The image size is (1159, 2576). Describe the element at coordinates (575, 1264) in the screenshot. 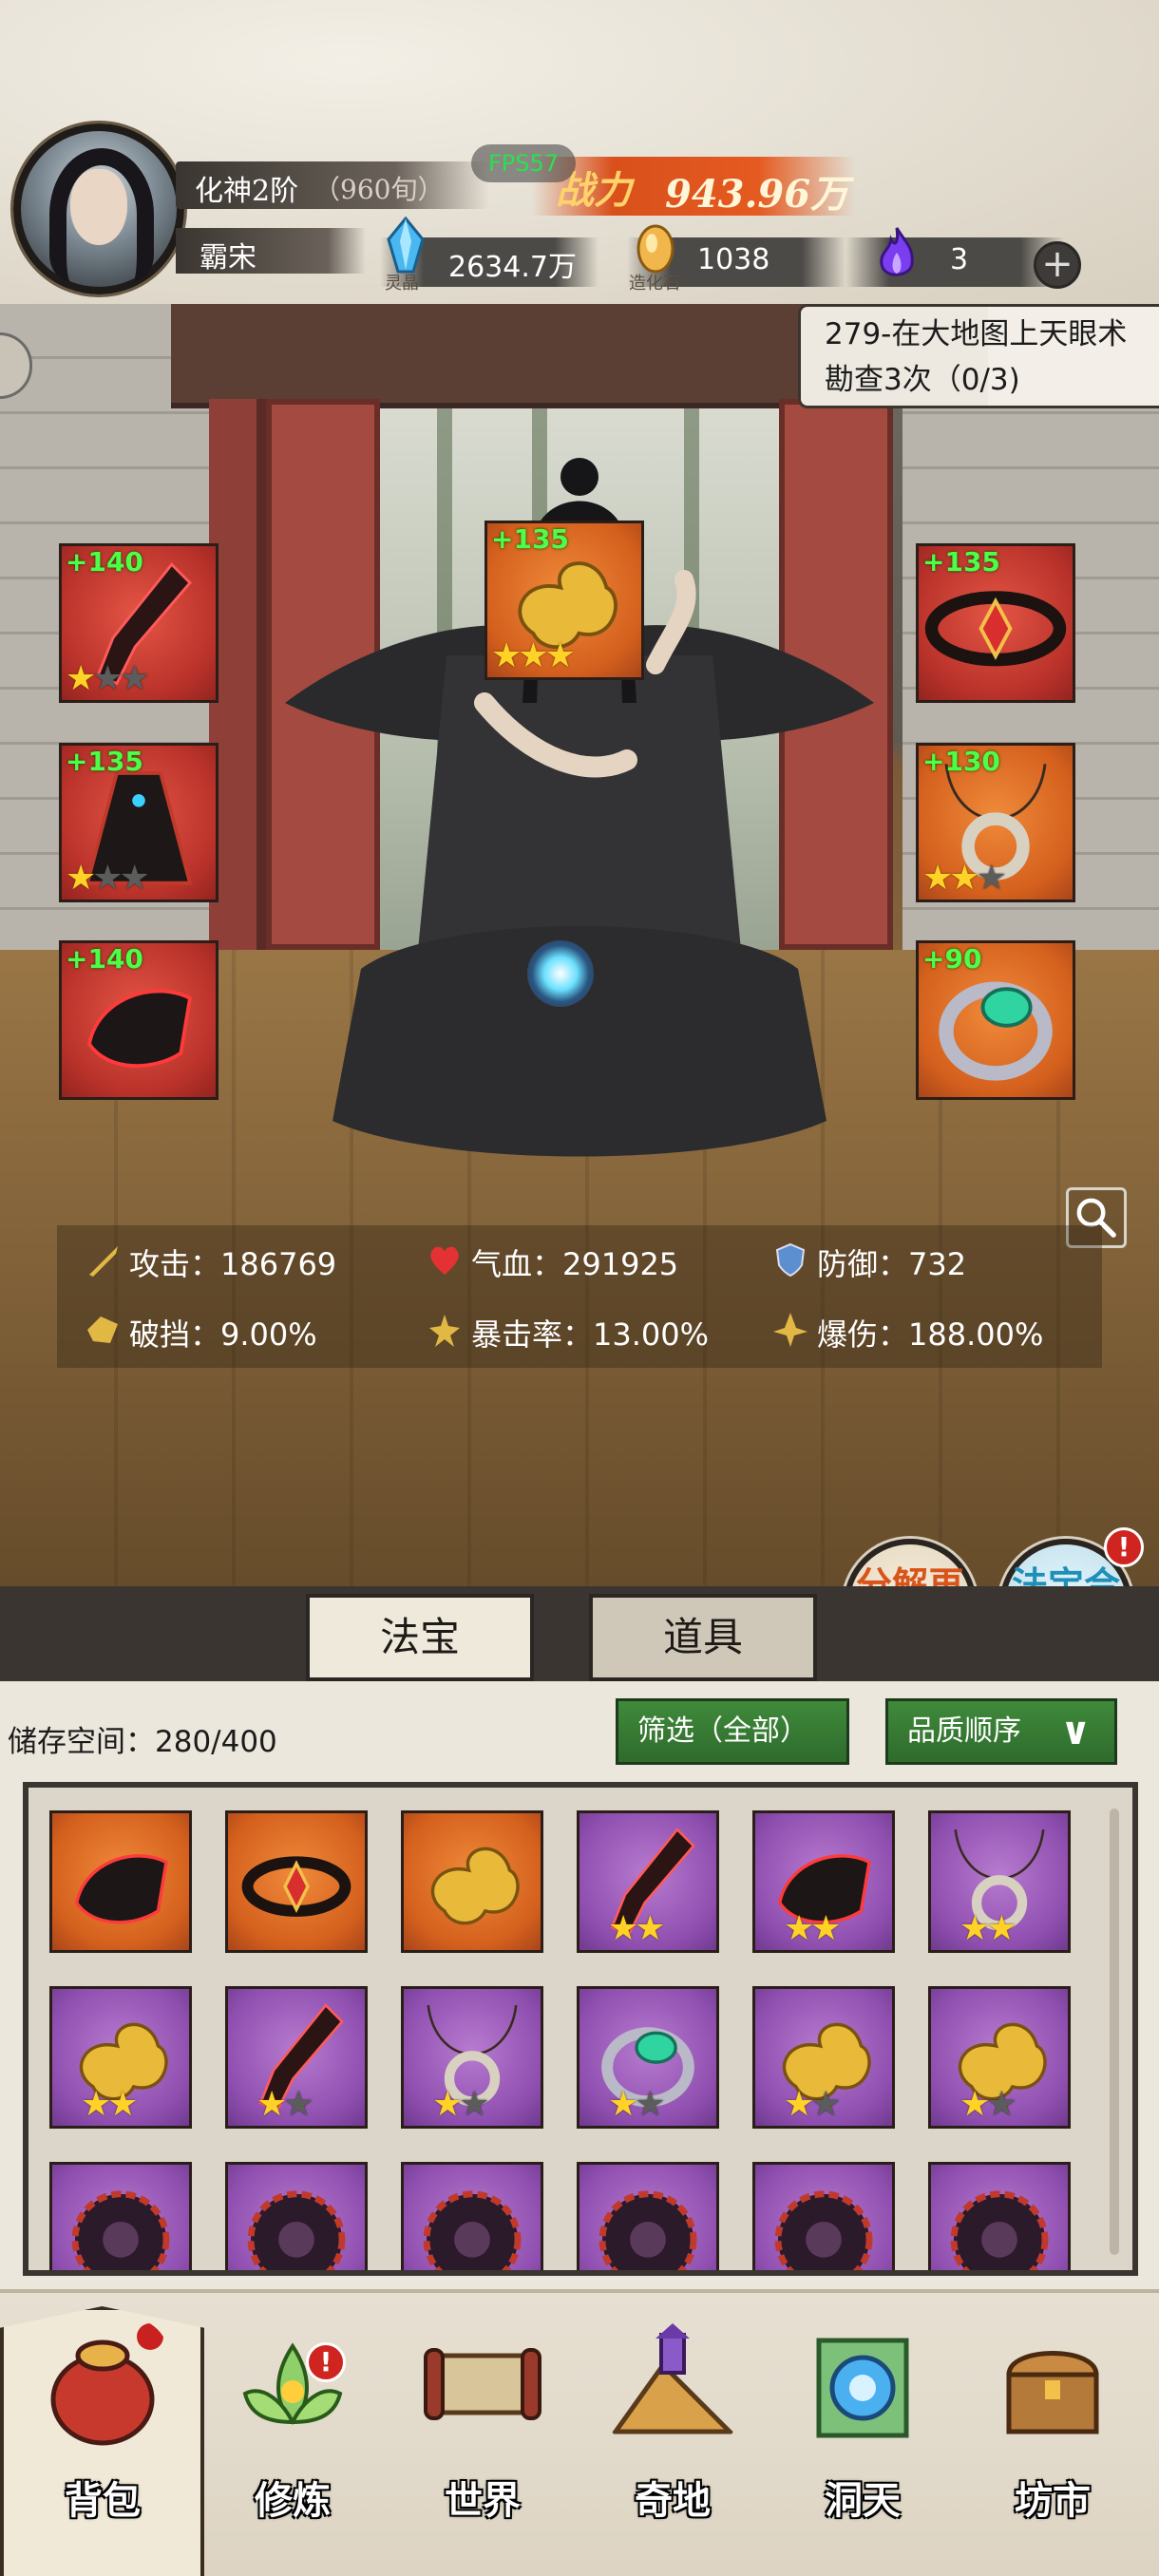

I see `stat-hp: 气血：291925` at that location.